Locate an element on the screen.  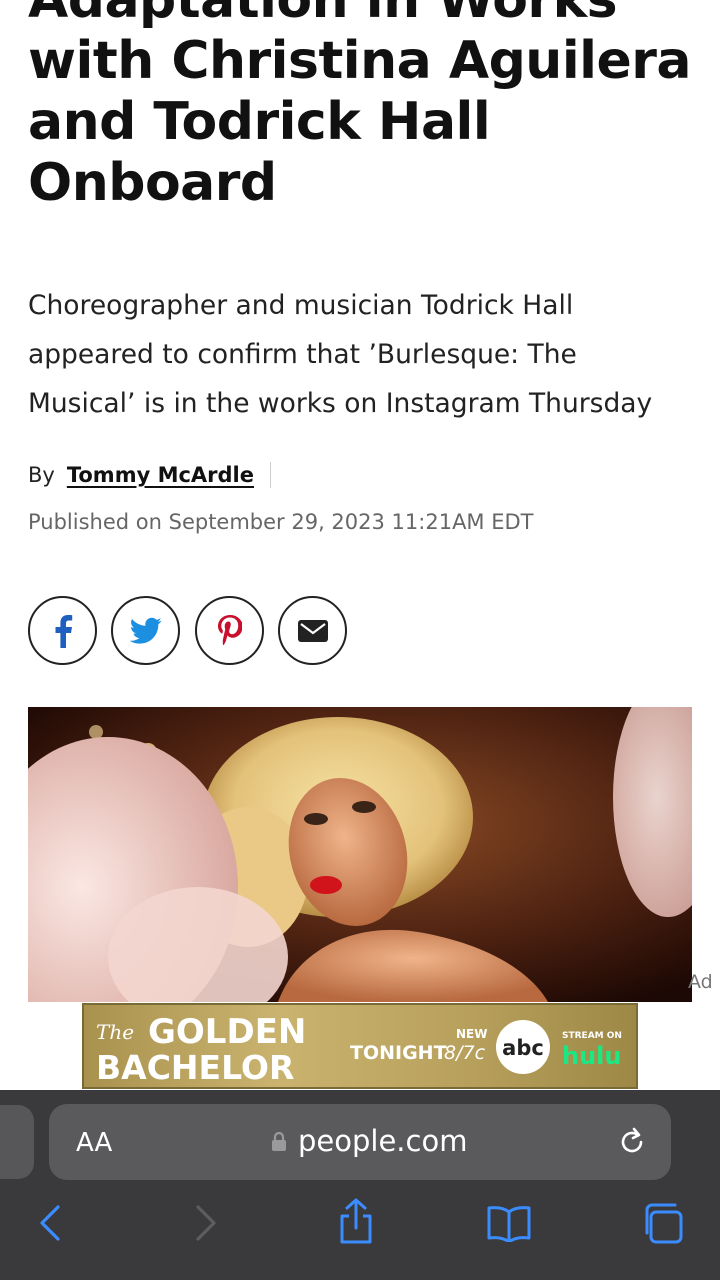
email-icon is located at coordinates (312, 630).